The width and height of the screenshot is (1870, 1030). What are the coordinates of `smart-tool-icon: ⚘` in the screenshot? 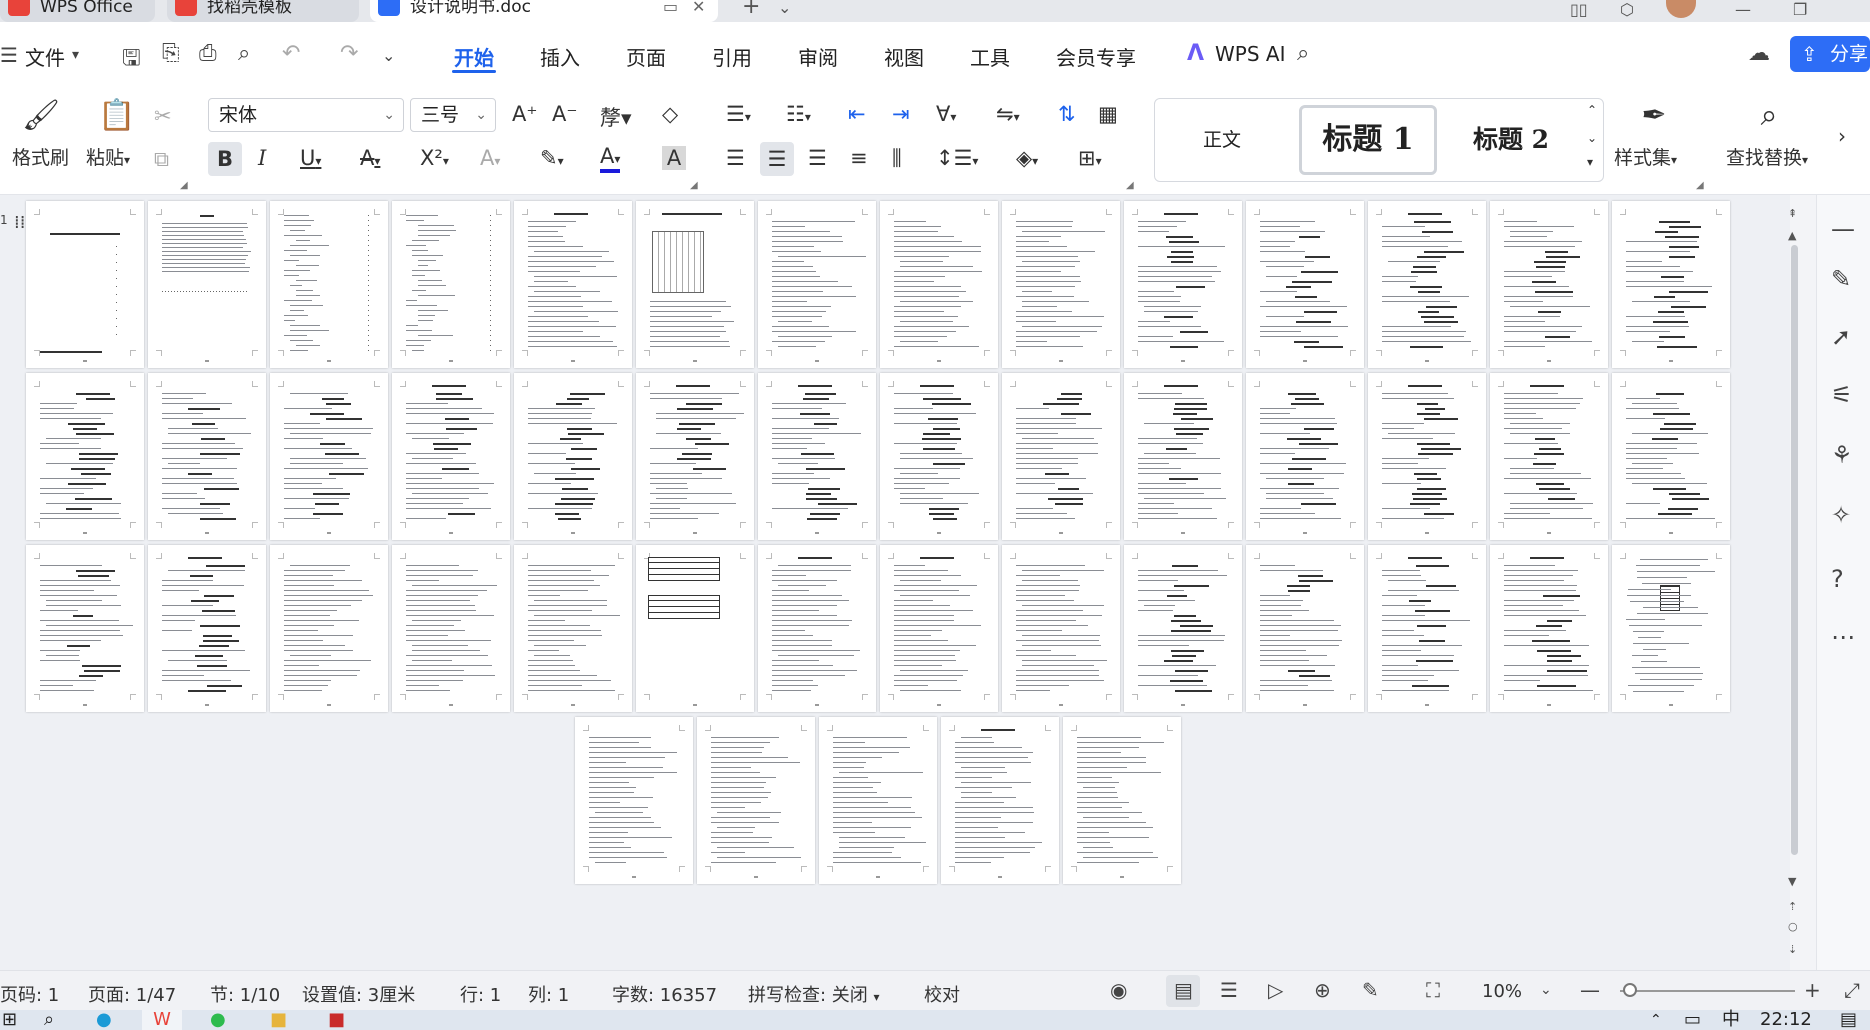 It's located at (1842, 455).